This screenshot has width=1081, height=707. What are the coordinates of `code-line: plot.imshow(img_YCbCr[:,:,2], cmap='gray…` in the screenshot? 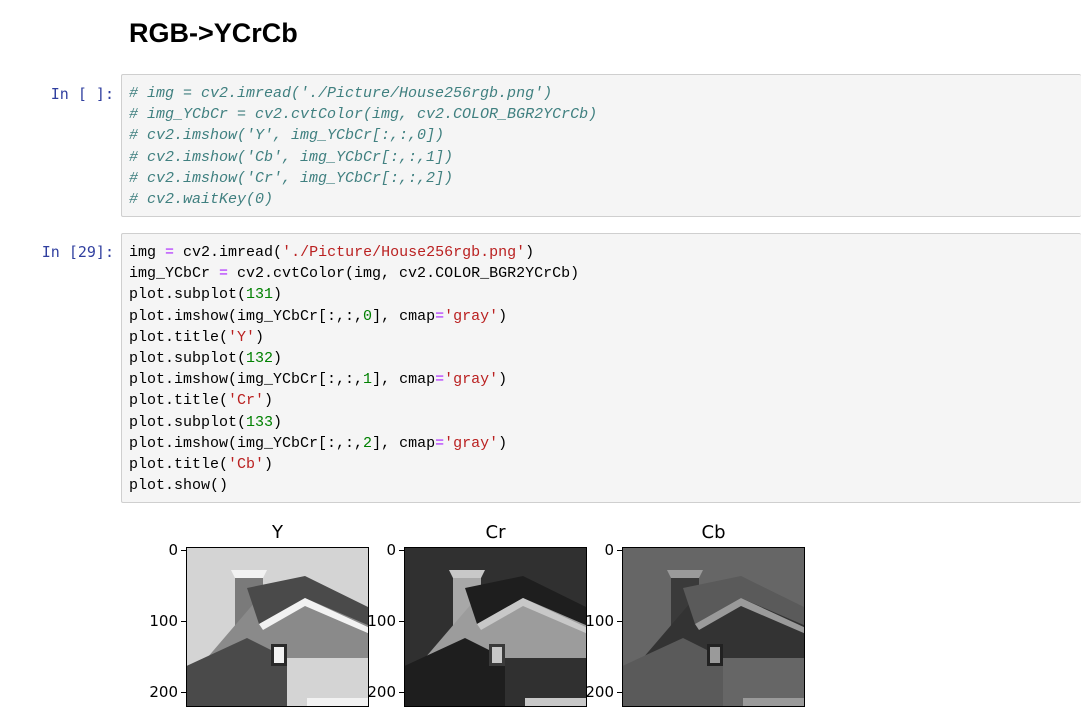 It's located at (318, 443).